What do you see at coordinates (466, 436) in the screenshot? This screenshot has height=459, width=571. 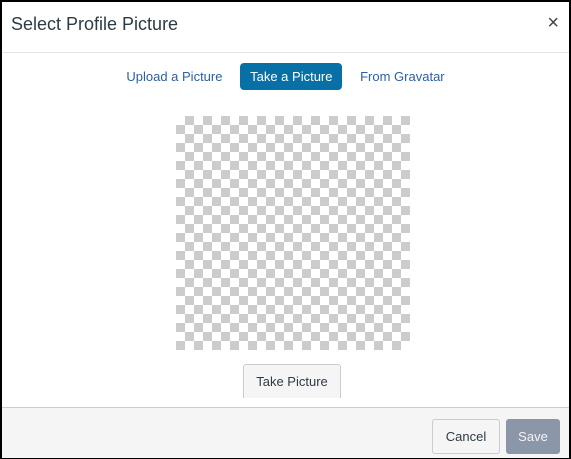 I see `cancel-button: Cancel` at bounding box center [466, 436].